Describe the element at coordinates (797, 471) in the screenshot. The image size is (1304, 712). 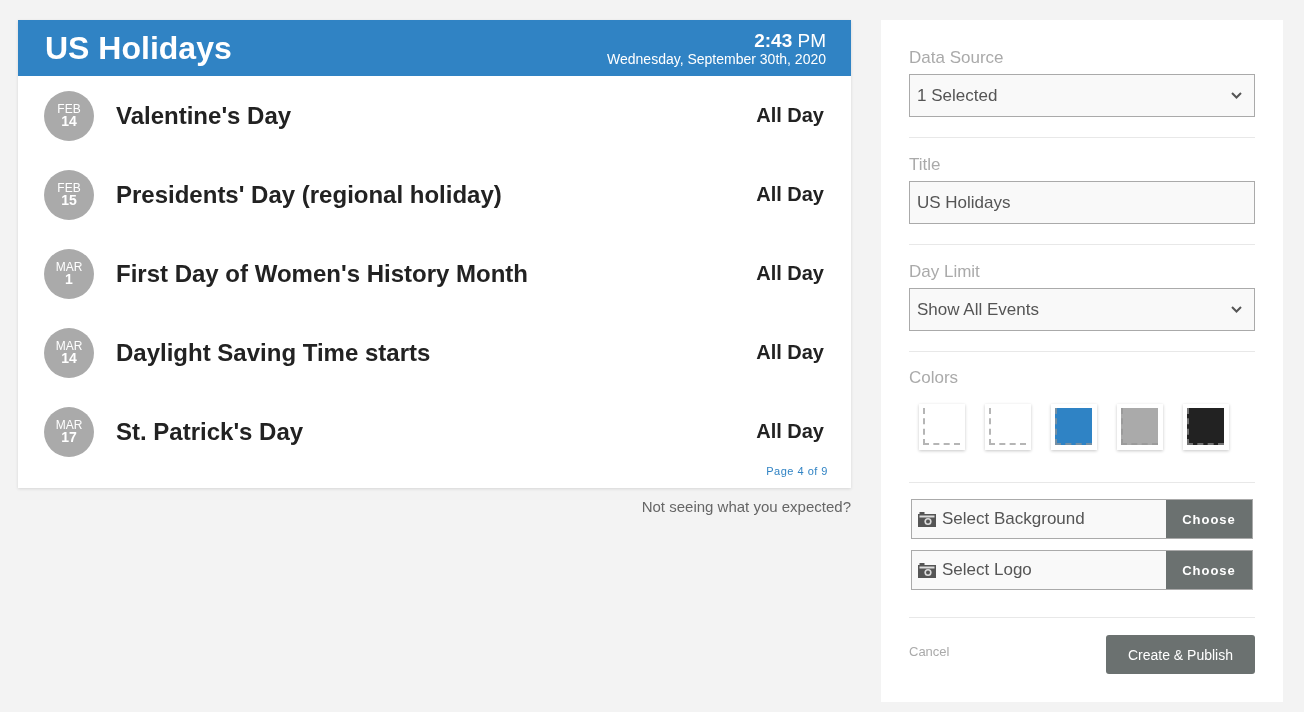
I see `page-indicator: Page 4 of 9` at that location.